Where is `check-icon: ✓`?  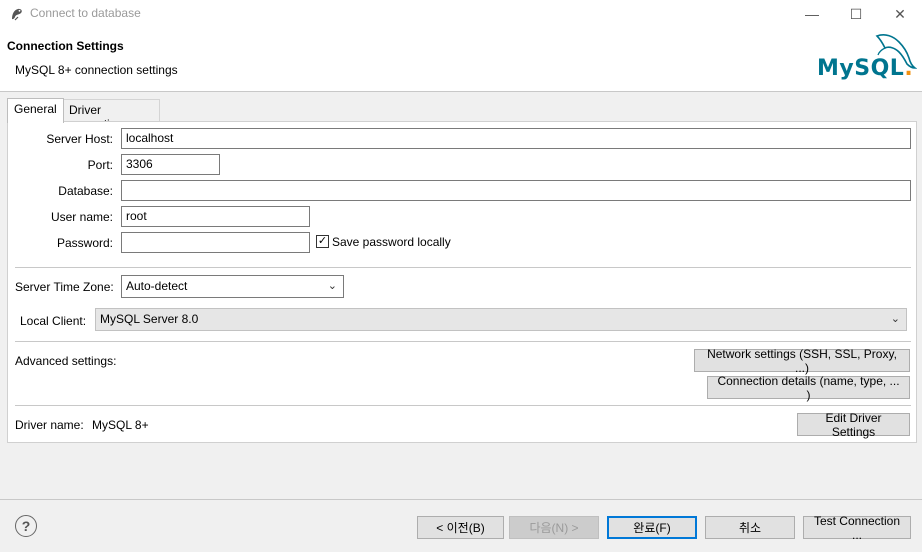
check-icon: ✓ is located at coordinates (322, 241).